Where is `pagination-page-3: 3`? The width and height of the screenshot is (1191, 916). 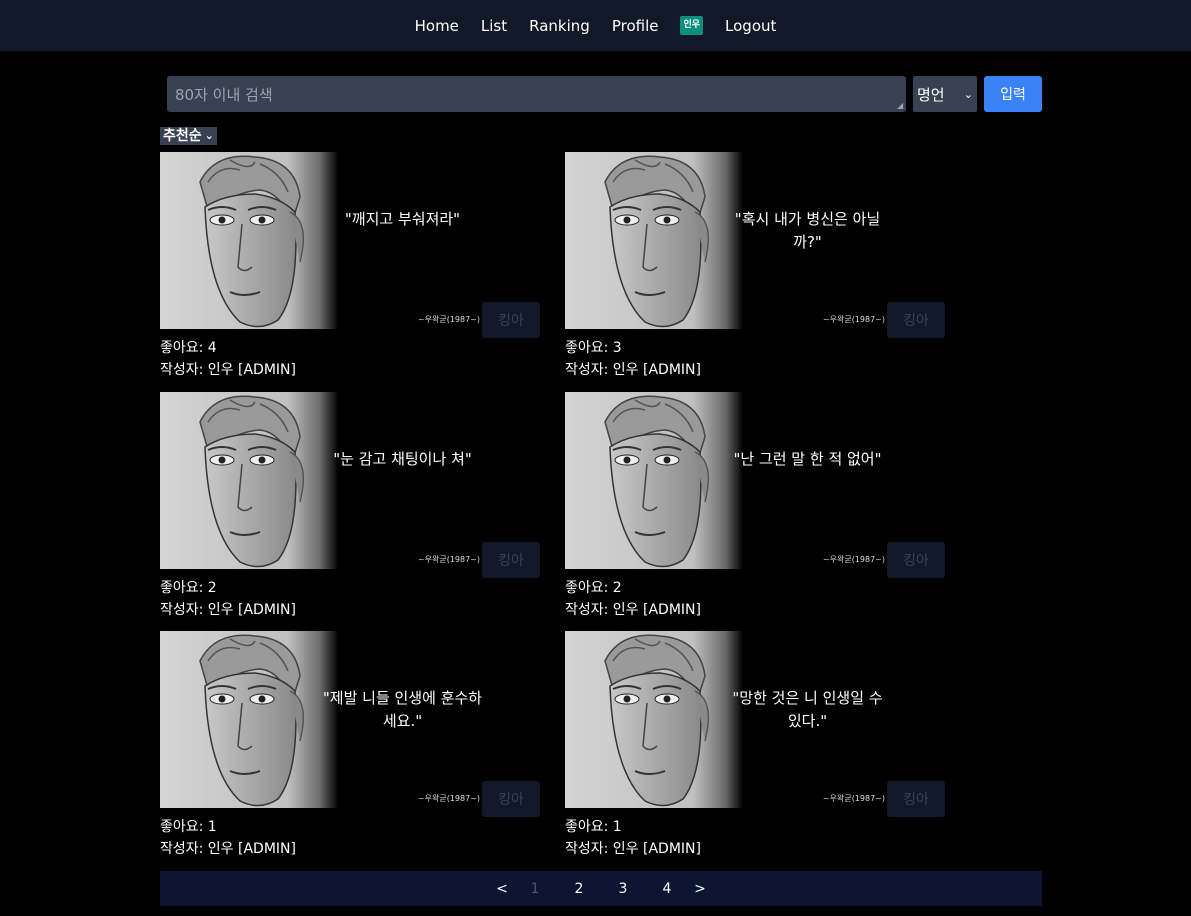 pagination-page-3: 3 is located at coordinates (623, 889).